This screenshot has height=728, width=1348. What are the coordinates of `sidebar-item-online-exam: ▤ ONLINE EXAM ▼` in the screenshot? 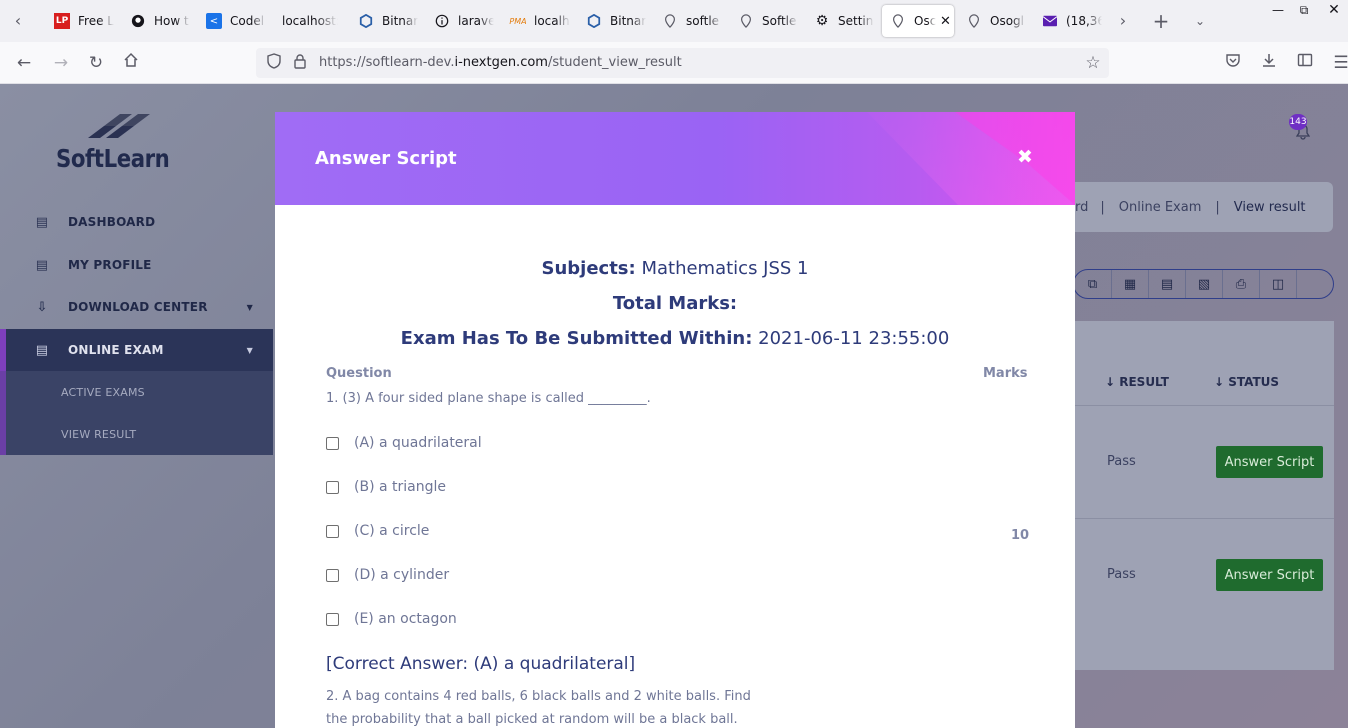 It's located at (136, 350).